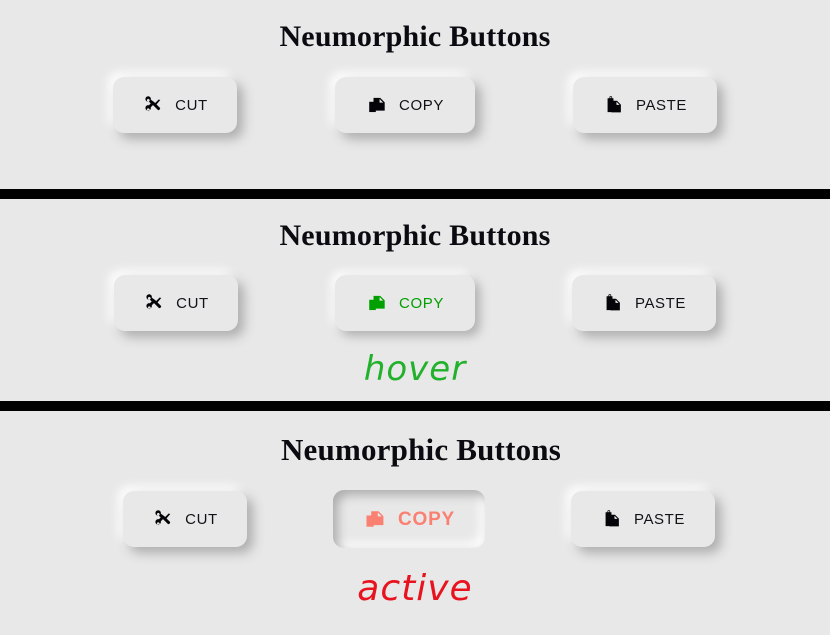  I want to click on paste-button: PASTE, so click(645, 105).